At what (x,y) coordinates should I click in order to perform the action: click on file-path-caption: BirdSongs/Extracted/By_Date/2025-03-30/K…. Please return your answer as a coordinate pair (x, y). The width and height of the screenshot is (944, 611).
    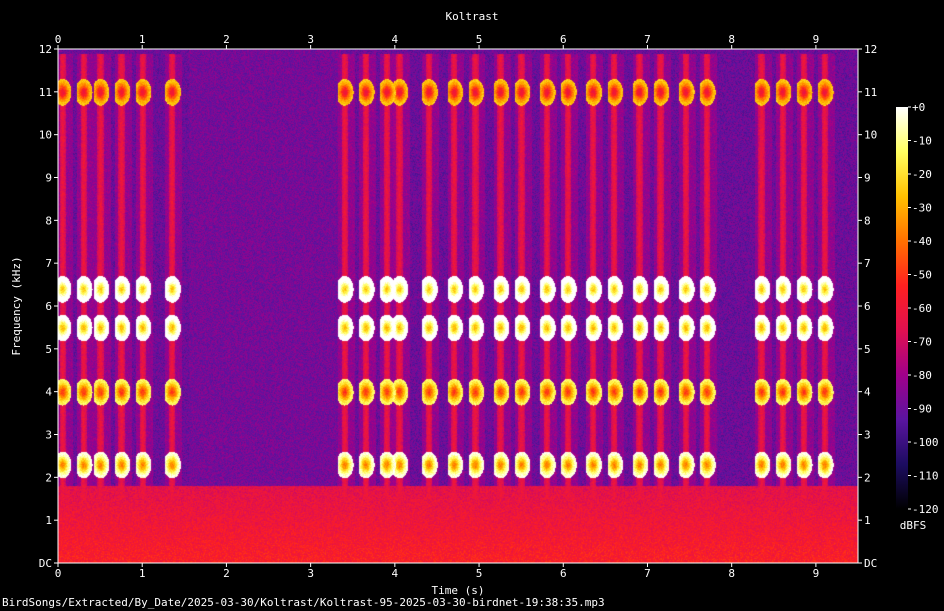
    Looking at the image, I should click on (303, 602).